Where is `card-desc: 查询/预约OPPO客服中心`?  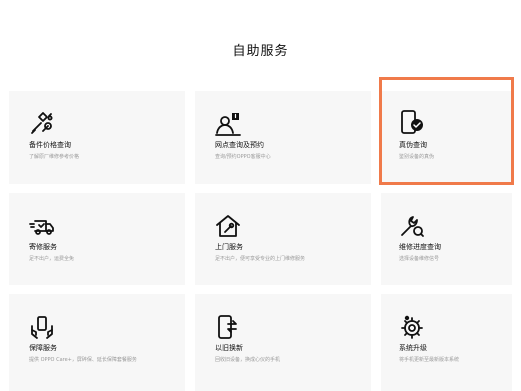 card-desc: 查询/预约OPPO客服中心 is located at coordinates (243, 157).